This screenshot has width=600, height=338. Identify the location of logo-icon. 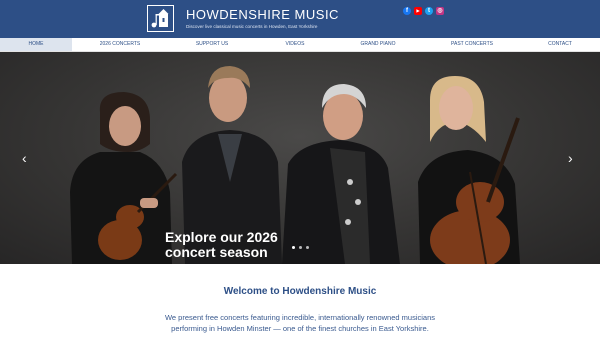
(160, 18).